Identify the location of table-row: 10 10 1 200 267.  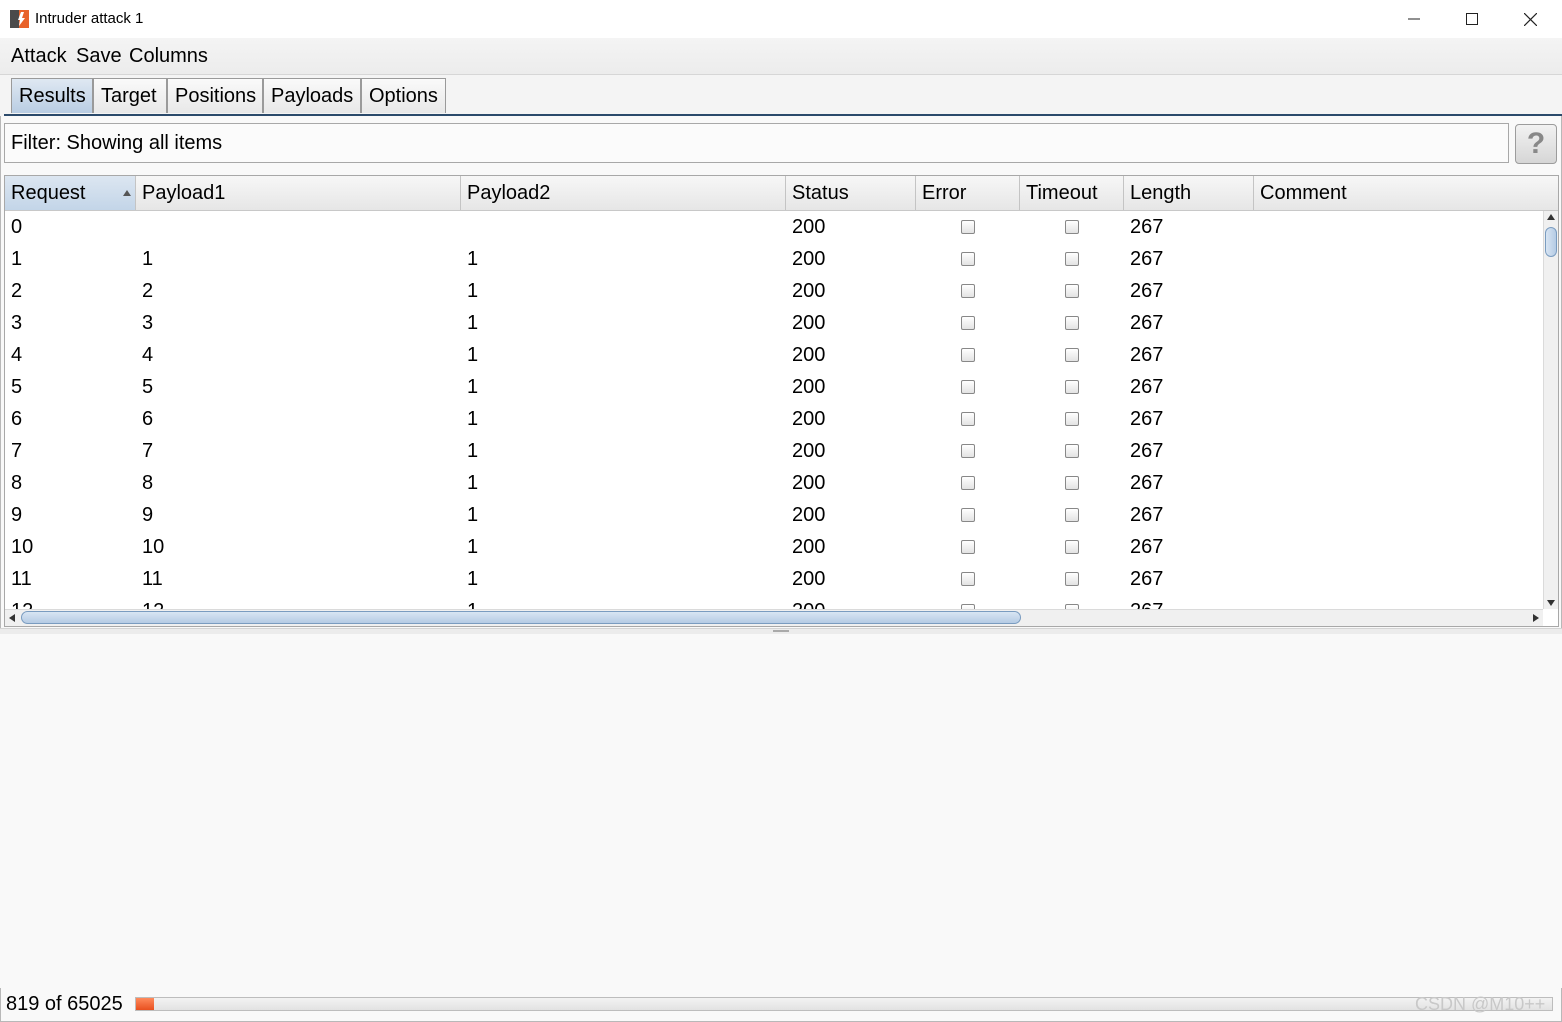
(774, 547).